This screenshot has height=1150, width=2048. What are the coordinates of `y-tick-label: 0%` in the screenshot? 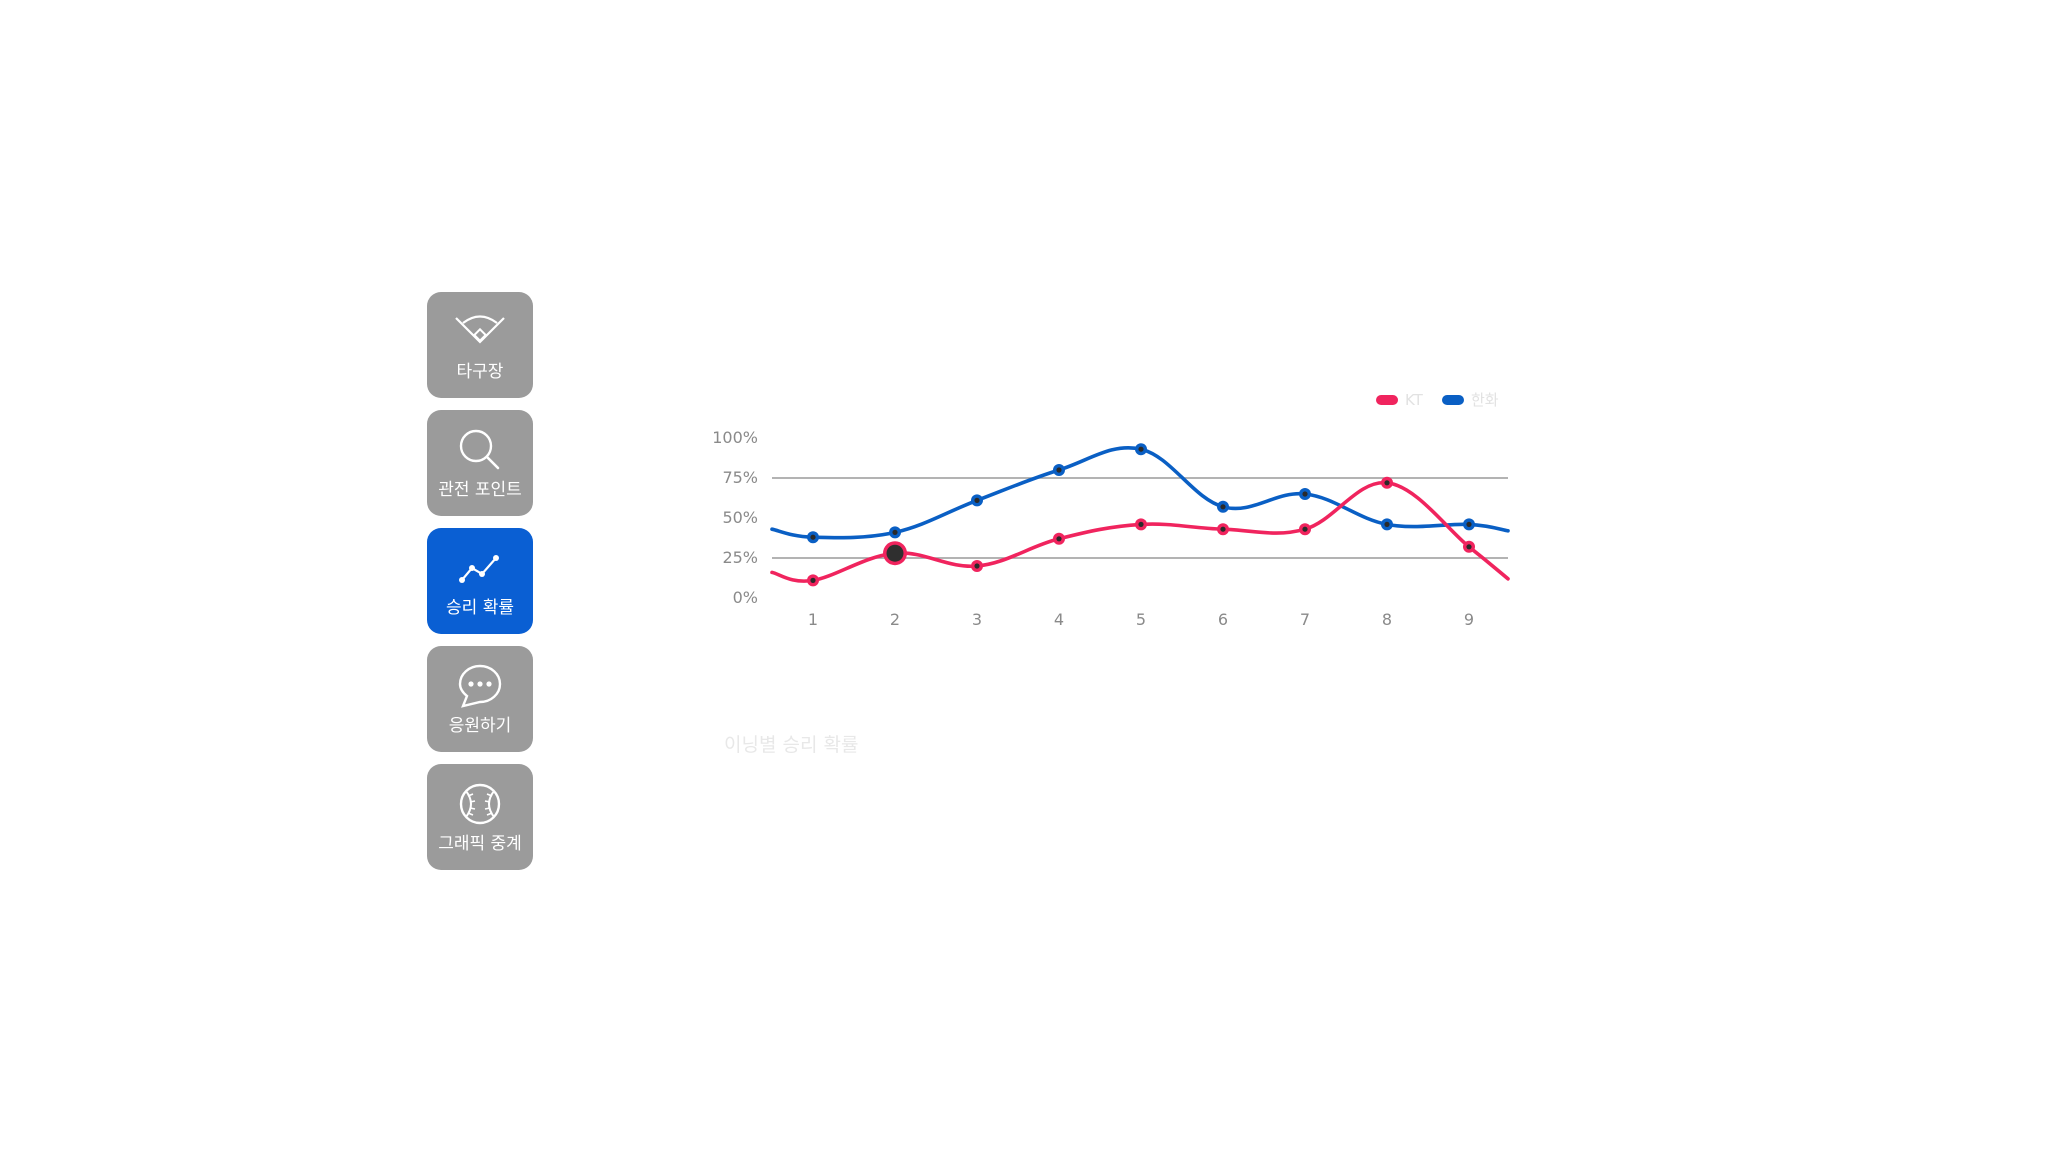 It's located at (745, 597).